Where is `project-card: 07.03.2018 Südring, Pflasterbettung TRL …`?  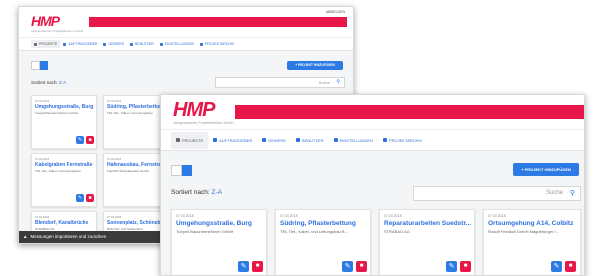
project-card: 07.03.2018 Südring, Pflasterbettung TRL … is located at coordinates (323, 242).